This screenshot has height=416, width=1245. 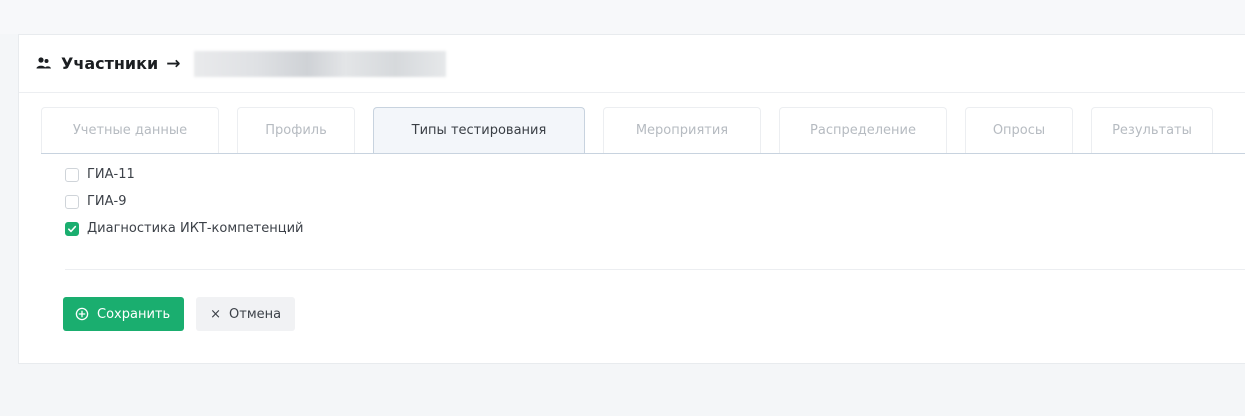 I want to click on top-strip, so click(x=622, y=17).